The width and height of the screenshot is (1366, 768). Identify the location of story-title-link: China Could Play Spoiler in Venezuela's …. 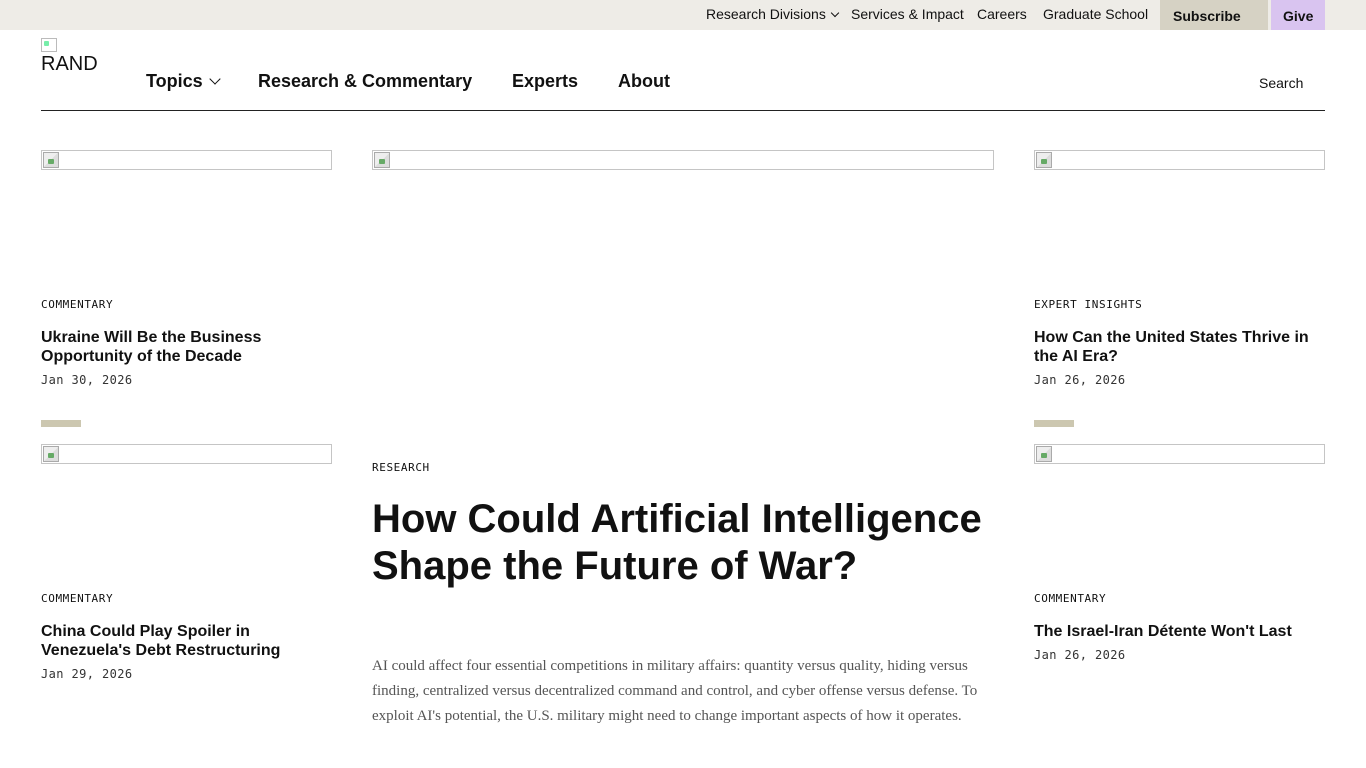
(183, 641).